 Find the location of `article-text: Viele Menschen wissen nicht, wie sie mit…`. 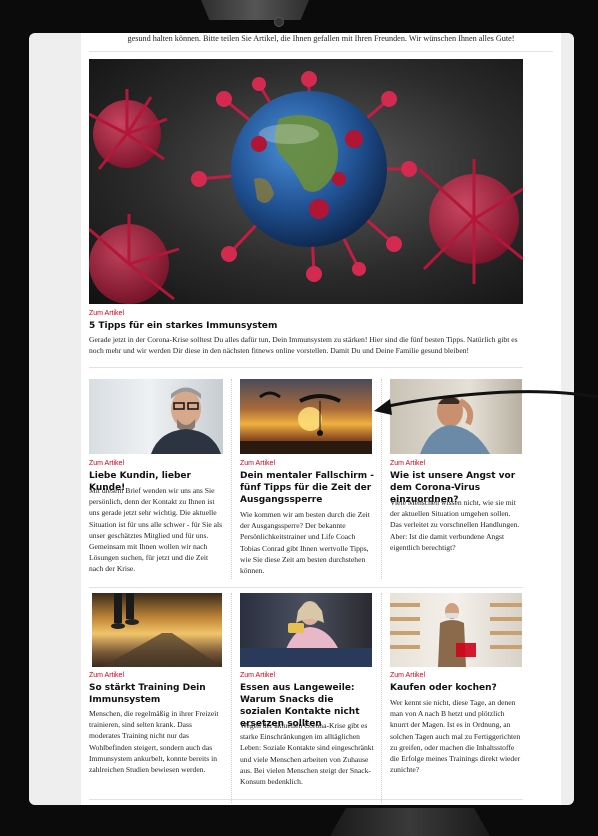

article-text: Viele Menschen wissen nicht, wie sie mit… is located at coordinates (455, 525).